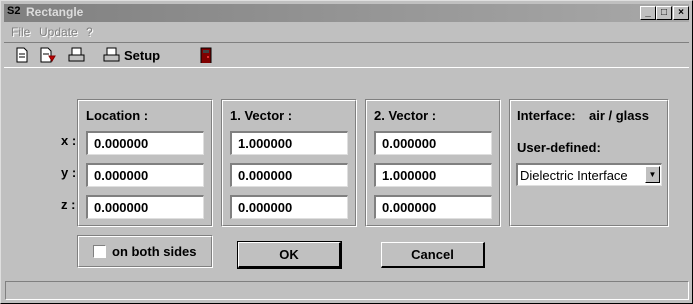 The height and width of the screenshot is (304, 693). What do you see at coordinates (405, 115) in the screenshot?
I see `vector2-title: 2. Vector :` at bounding box center [405, 115].